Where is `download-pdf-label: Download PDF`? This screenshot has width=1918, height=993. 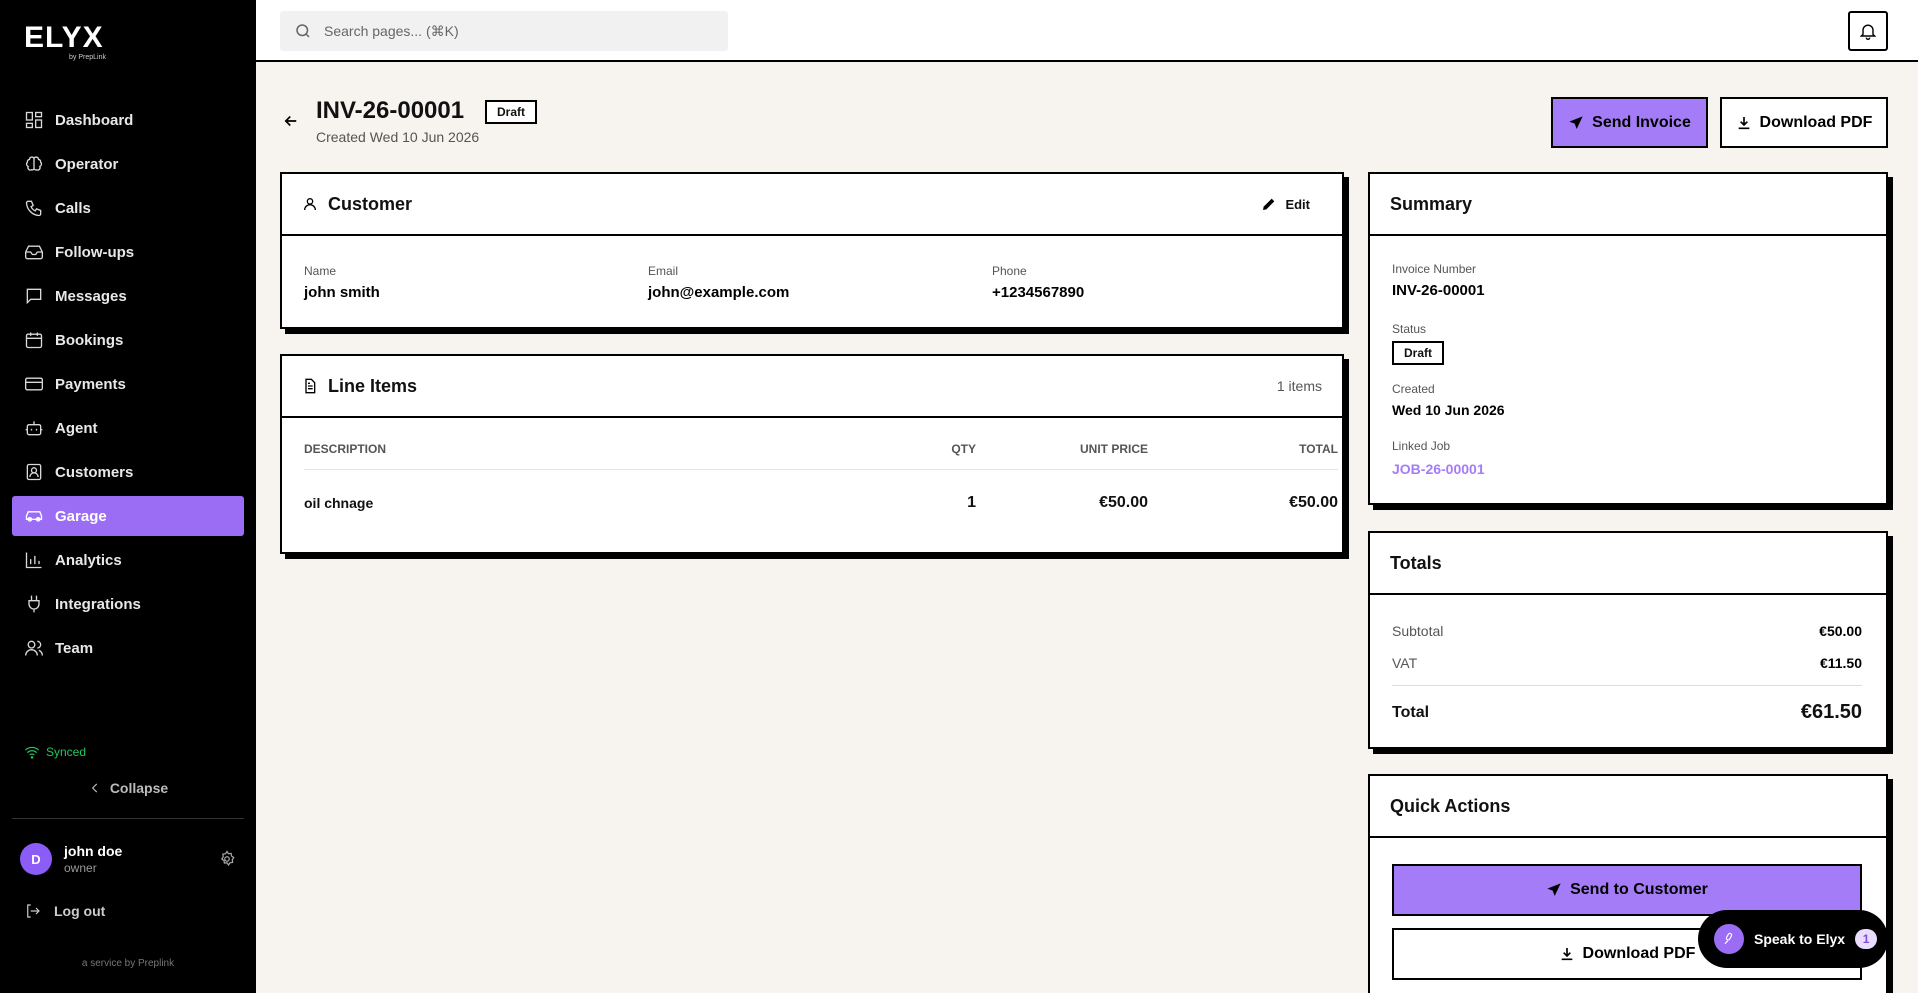
download-pdf-label: Download PDF is located at coordinates (1816, 122).